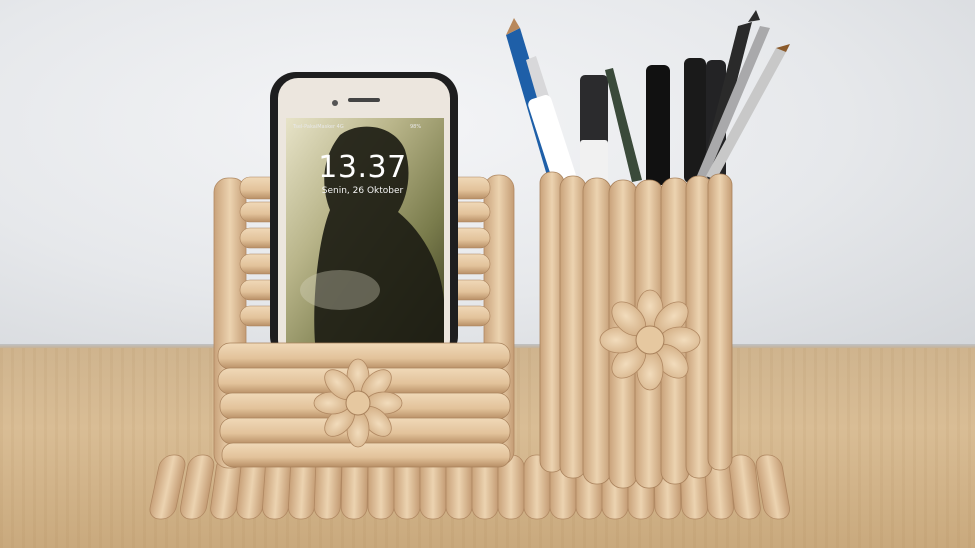  Describe the element at coordinates (650, 340) in the screenshot. I see `flower-decoration-right` at that location.